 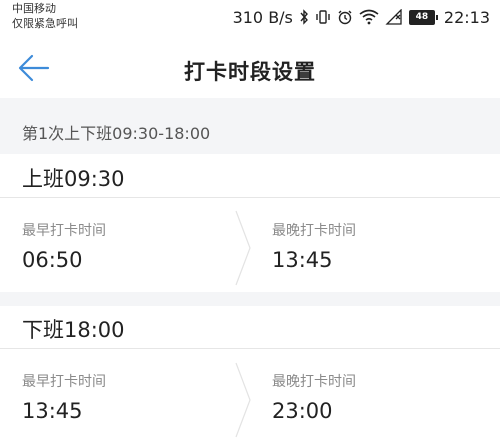 I want to click on status-bar: 中国移动 仅限紧急呼叫 310 B/s 48 22:13, so click(x=250, y=18).